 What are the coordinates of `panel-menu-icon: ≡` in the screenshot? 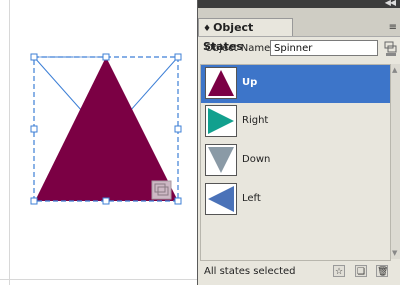 It's located at (393, 27).